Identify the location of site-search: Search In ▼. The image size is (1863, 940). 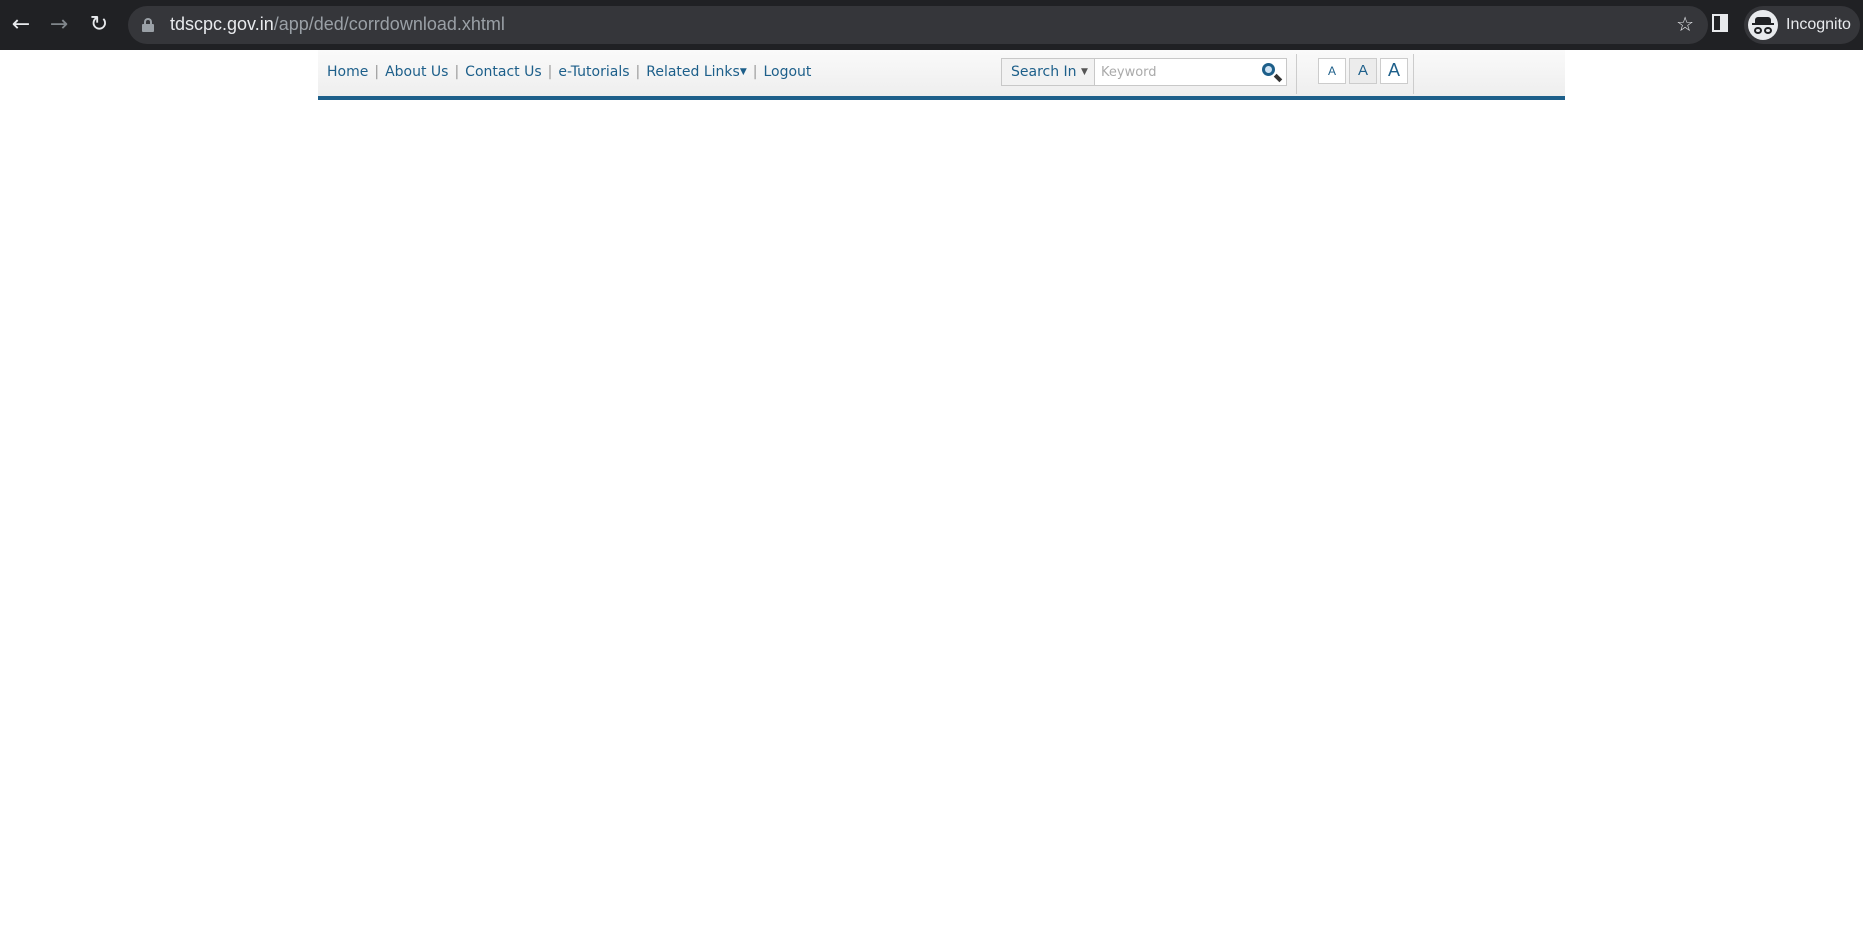
(1144, 72).